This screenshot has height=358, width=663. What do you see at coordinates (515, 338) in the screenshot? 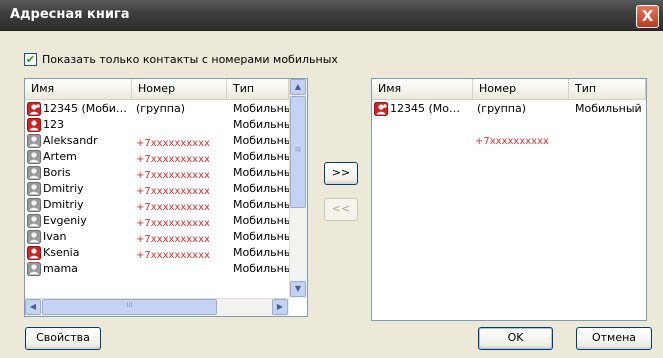
I see `ok-button: OK` at bounding box center [515, 338].